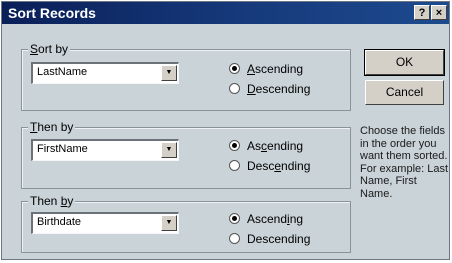 The width and height of the screenshot is (452, 263). Describe the element at coordinates (49, 49) in the screenshot. I see `sort-by-label: Sort by` at that location.